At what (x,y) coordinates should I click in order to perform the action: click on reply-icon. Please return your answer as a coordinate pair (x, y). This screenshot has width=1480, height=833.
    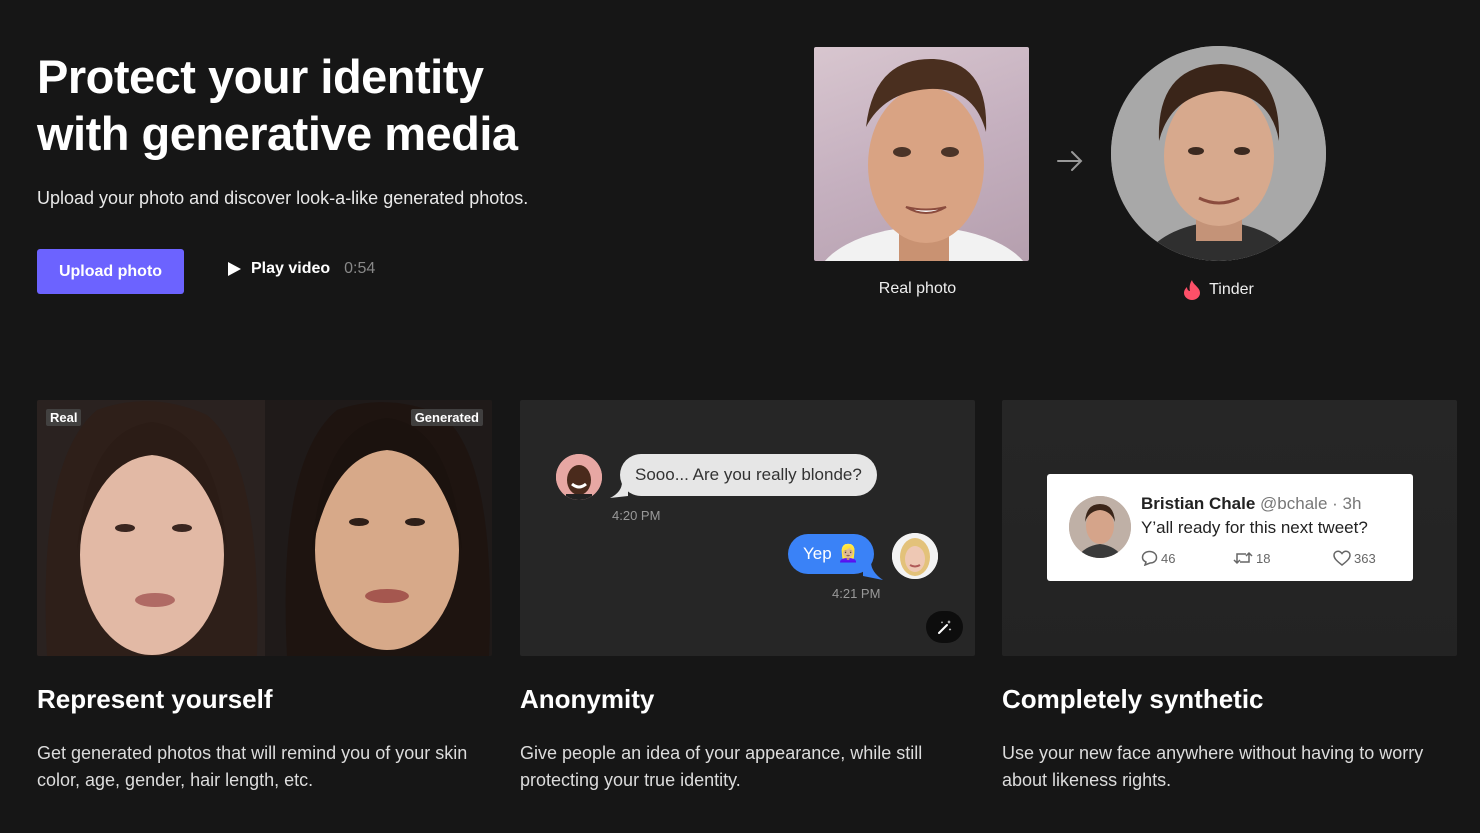
    Looking at the image, I should click on (1149, 558).